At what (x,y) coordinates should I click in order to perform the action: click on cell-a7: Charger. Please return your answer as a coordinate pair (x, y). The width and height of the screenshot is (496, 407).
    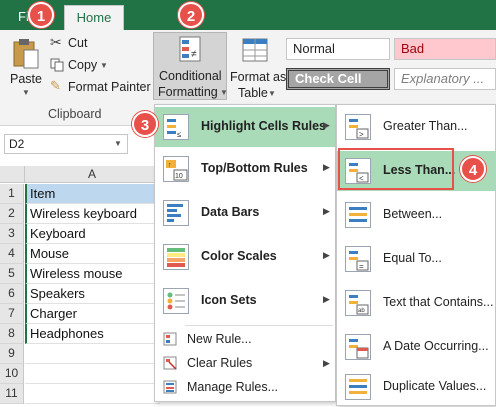
    Looking at the image, I should click on (92, 314).